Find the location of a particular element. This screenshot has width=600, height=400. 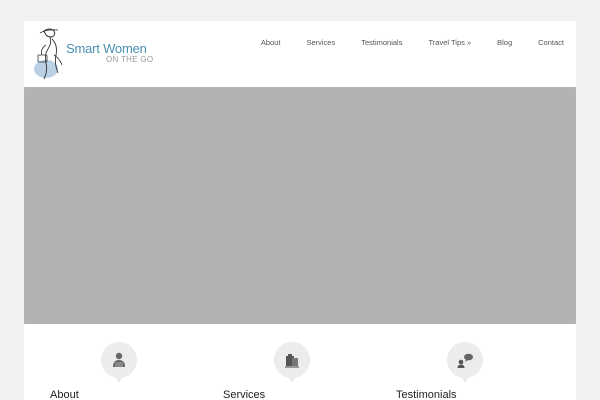

nav-item-services: Services is located at coordinates (320, 42).